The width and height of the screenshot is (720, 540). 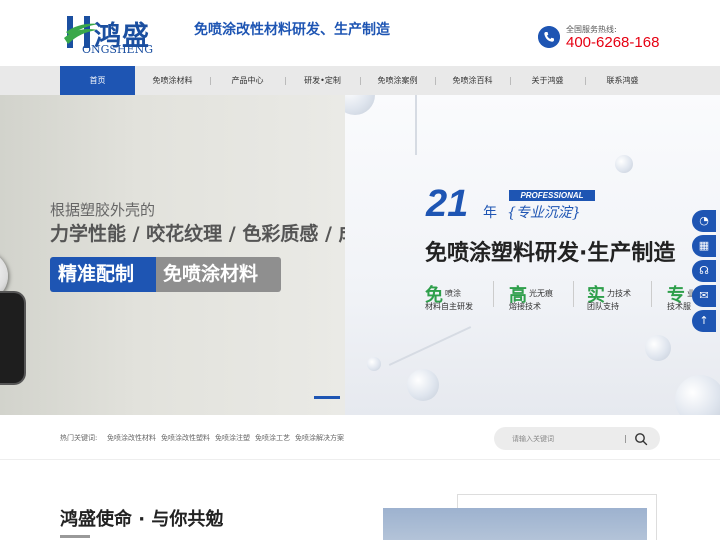 What do you see at coordinates (472, 80) in the screenshot?
I see `nav-item-encyclopedia: 免喷涂百科` at bounding box center [472, 80].